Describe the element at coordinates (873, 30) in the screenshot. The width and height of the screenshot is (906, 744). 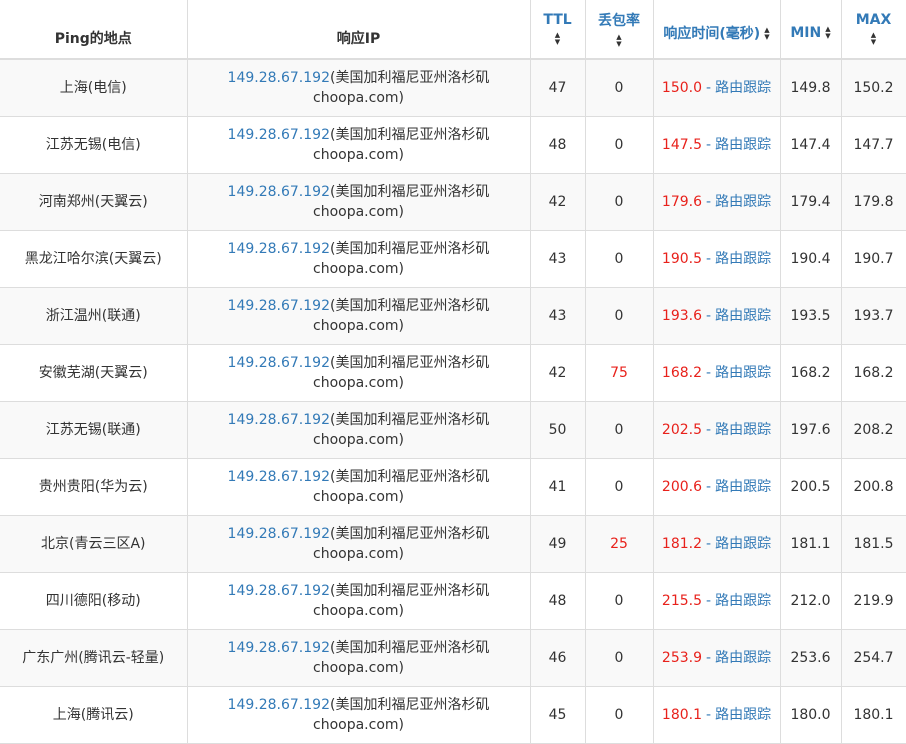
I see `header-max: MAX ▲ ▼` at that location.